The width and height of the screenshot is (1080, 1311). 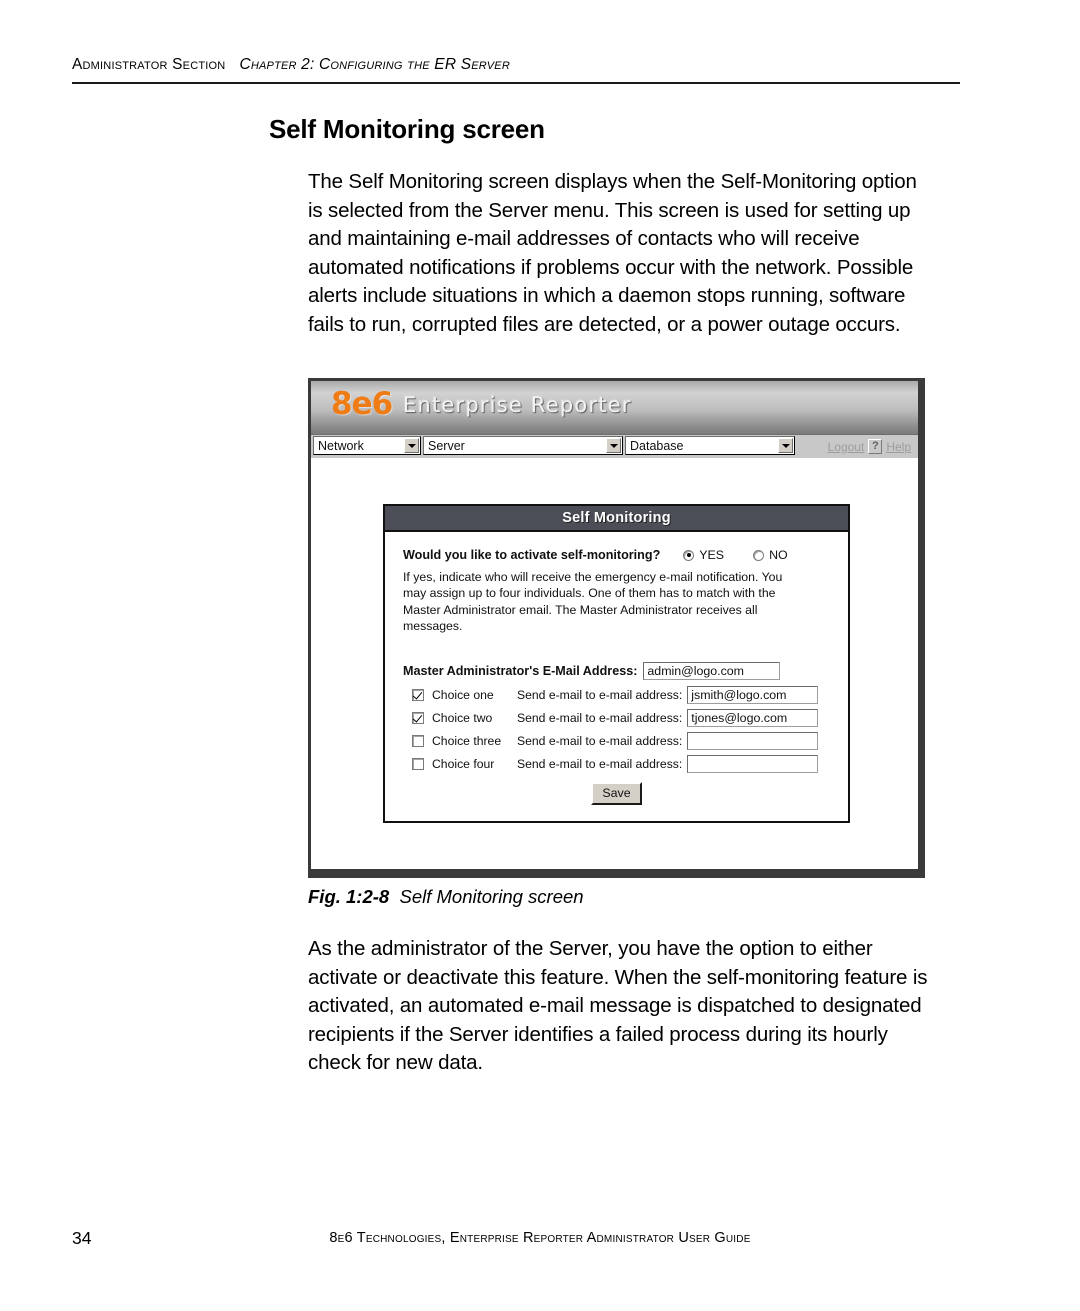 What do you see at coordinates (523, 445) in the screenshot?
I see `dropdown-server: Server` at bounding box center [523, 445].